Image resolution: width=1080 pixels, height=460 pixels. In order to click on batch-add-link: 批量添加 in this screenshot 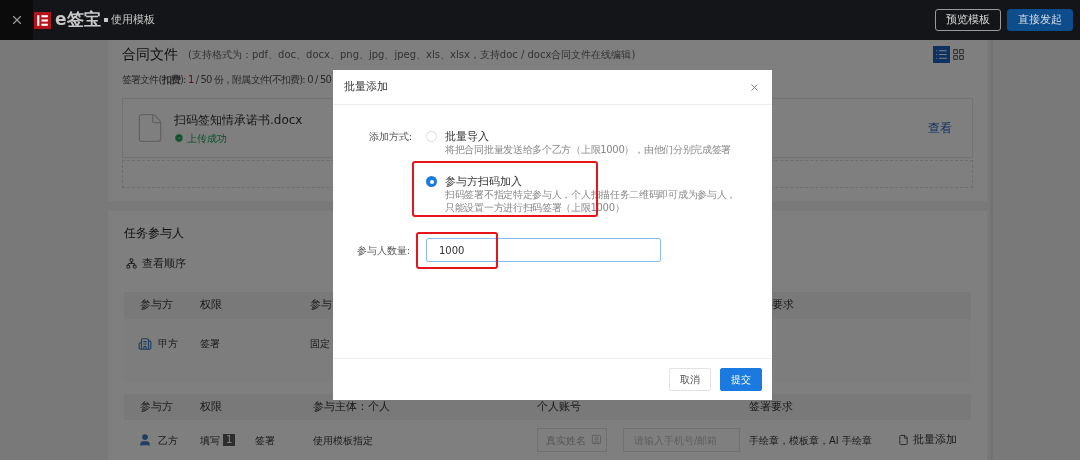, I will do `click(935, 440)`.